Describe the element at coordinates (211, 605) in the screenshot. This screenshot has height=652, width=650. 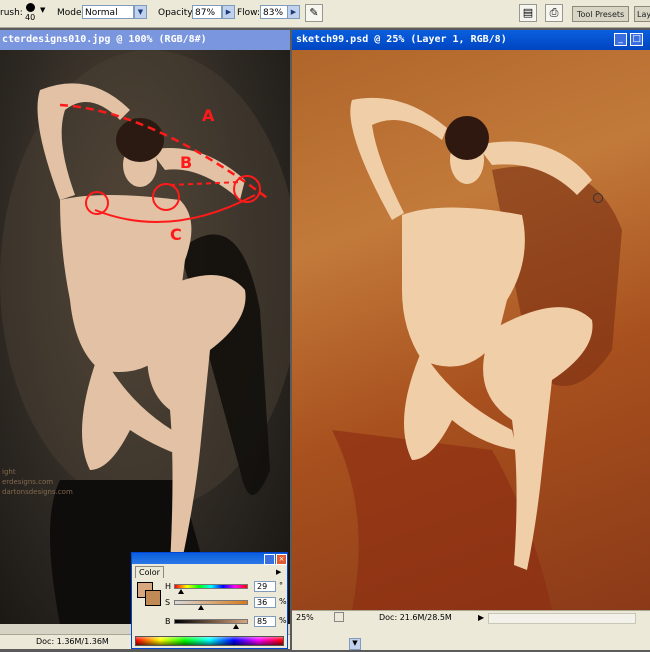
I see `saturation-slider` at that location.